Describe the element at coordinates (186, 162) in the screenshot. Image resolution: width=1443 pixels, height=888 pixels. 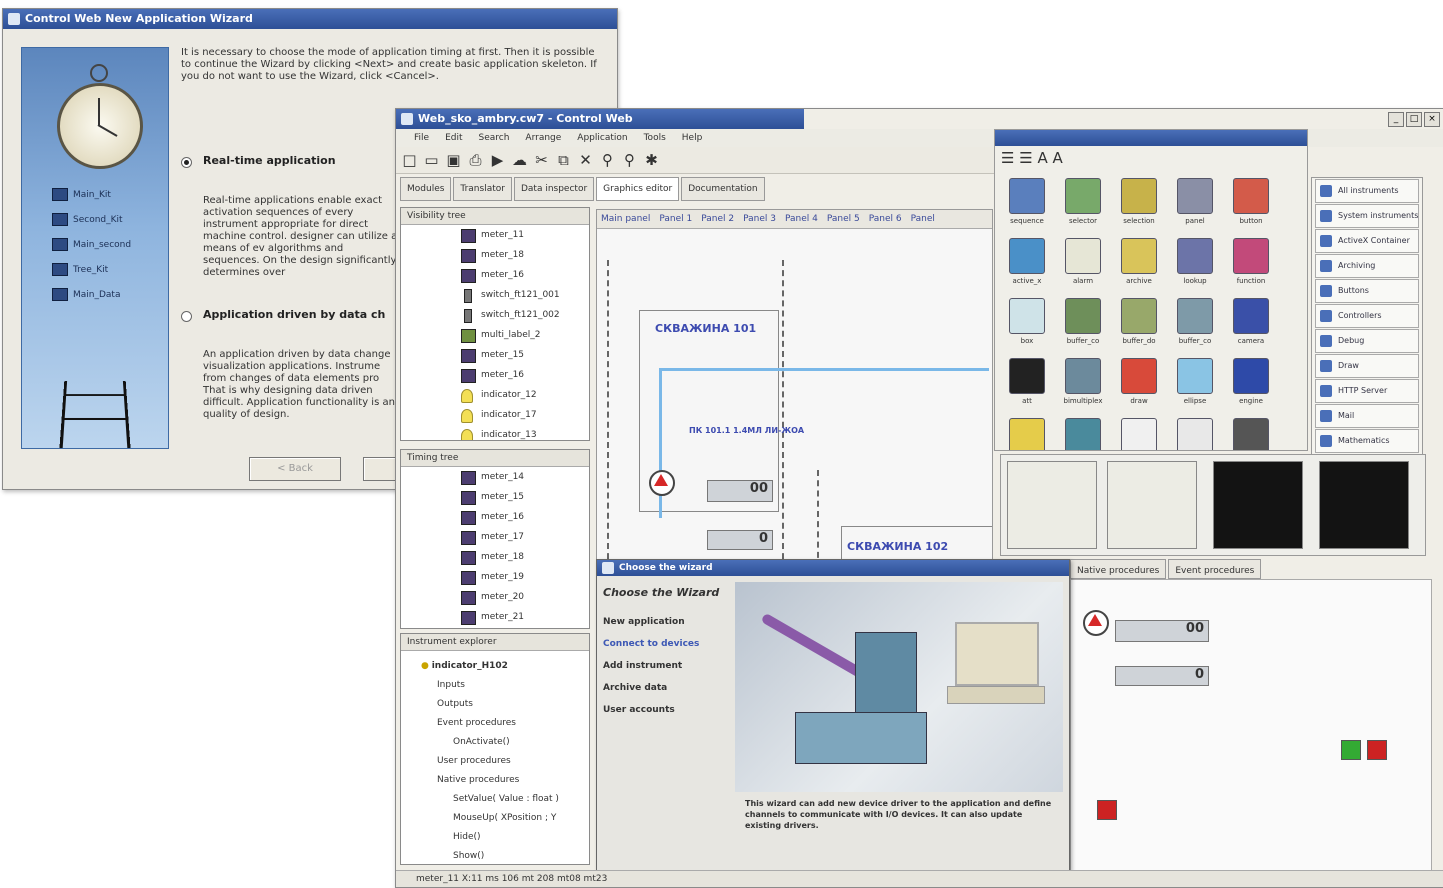
I see `realtime-radio` at that location.